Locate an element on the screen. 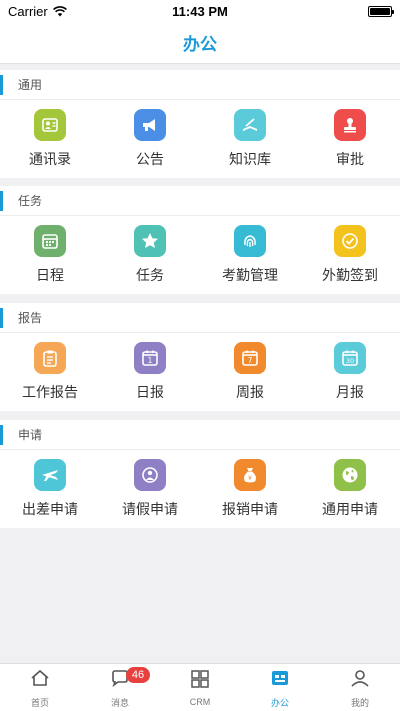 Image resolution: width=400 pixels, height=711 pixels. page-title: 办公 is located at coordinates (200, 44).